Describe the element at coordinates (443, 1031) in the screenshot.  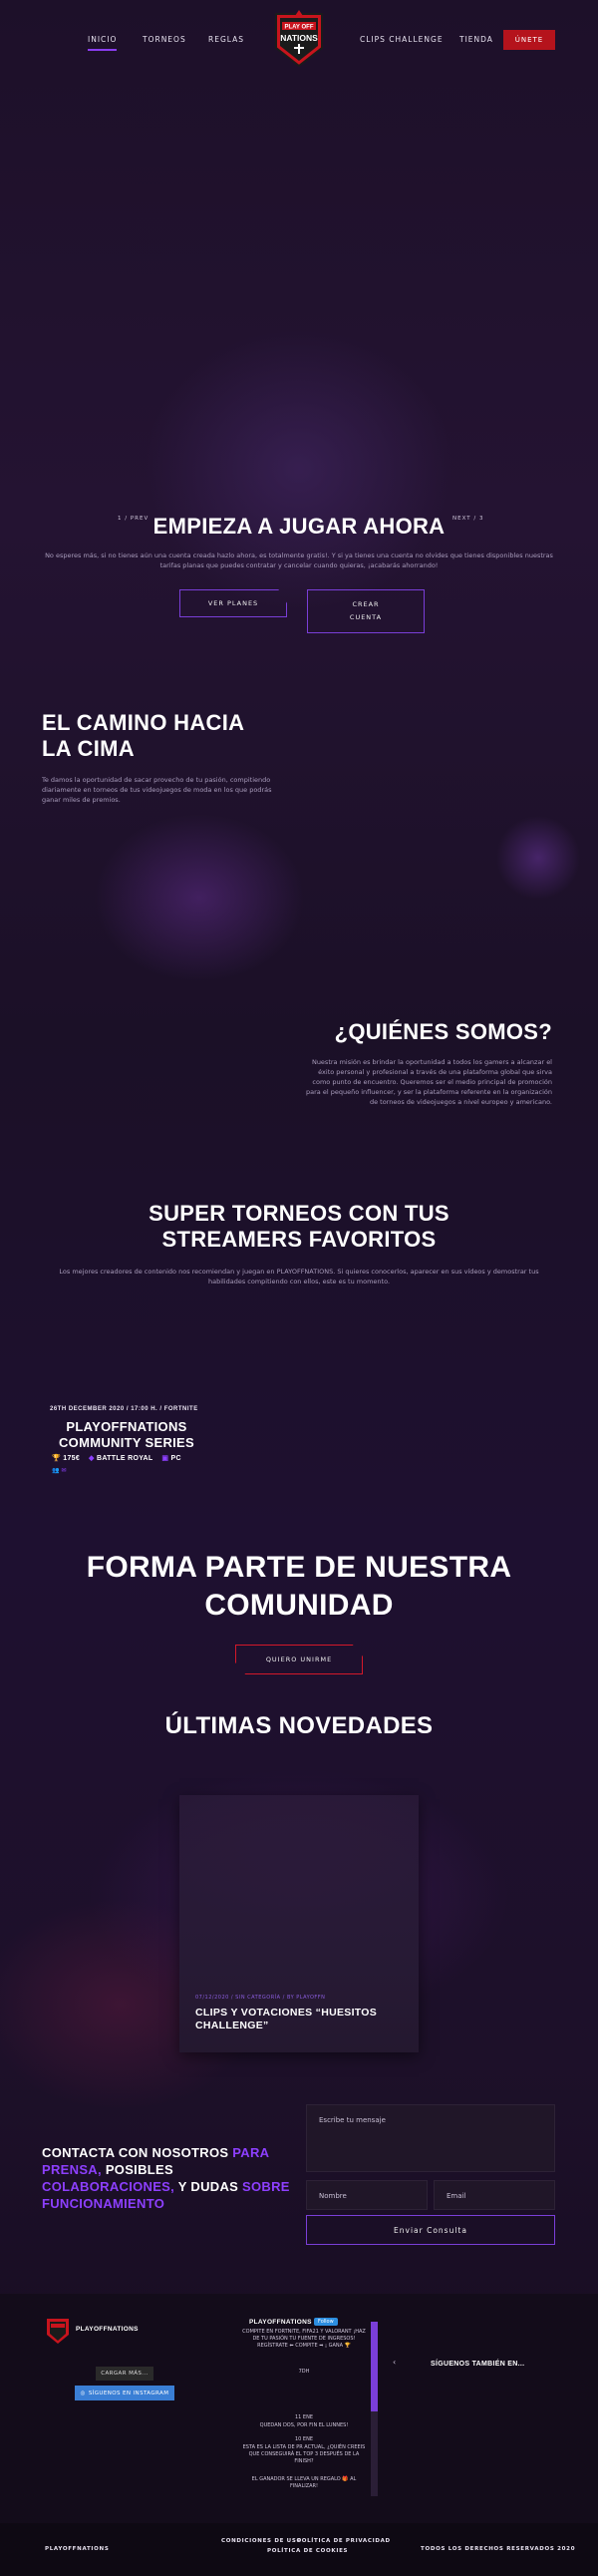
I see `quienes-title: ¿QUIÉNES SOMOS?` at that location.